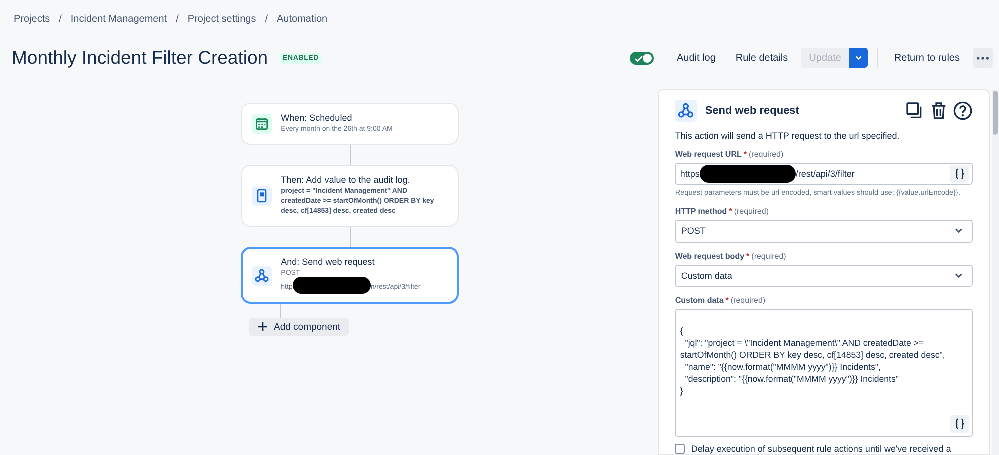 Image resolution: width=999 pixels, height=455 pixels. I want to click on field-label: Web request body, so click(710, 256).